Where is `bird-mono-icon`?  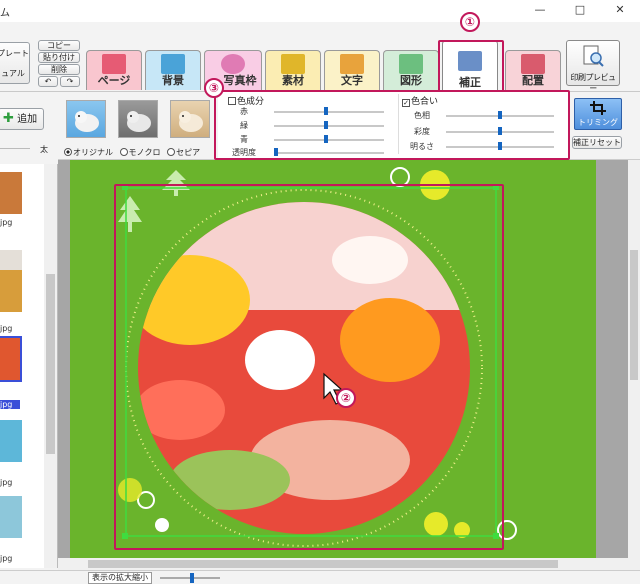
bird-mono-icon is located at coordinates (139, 121).